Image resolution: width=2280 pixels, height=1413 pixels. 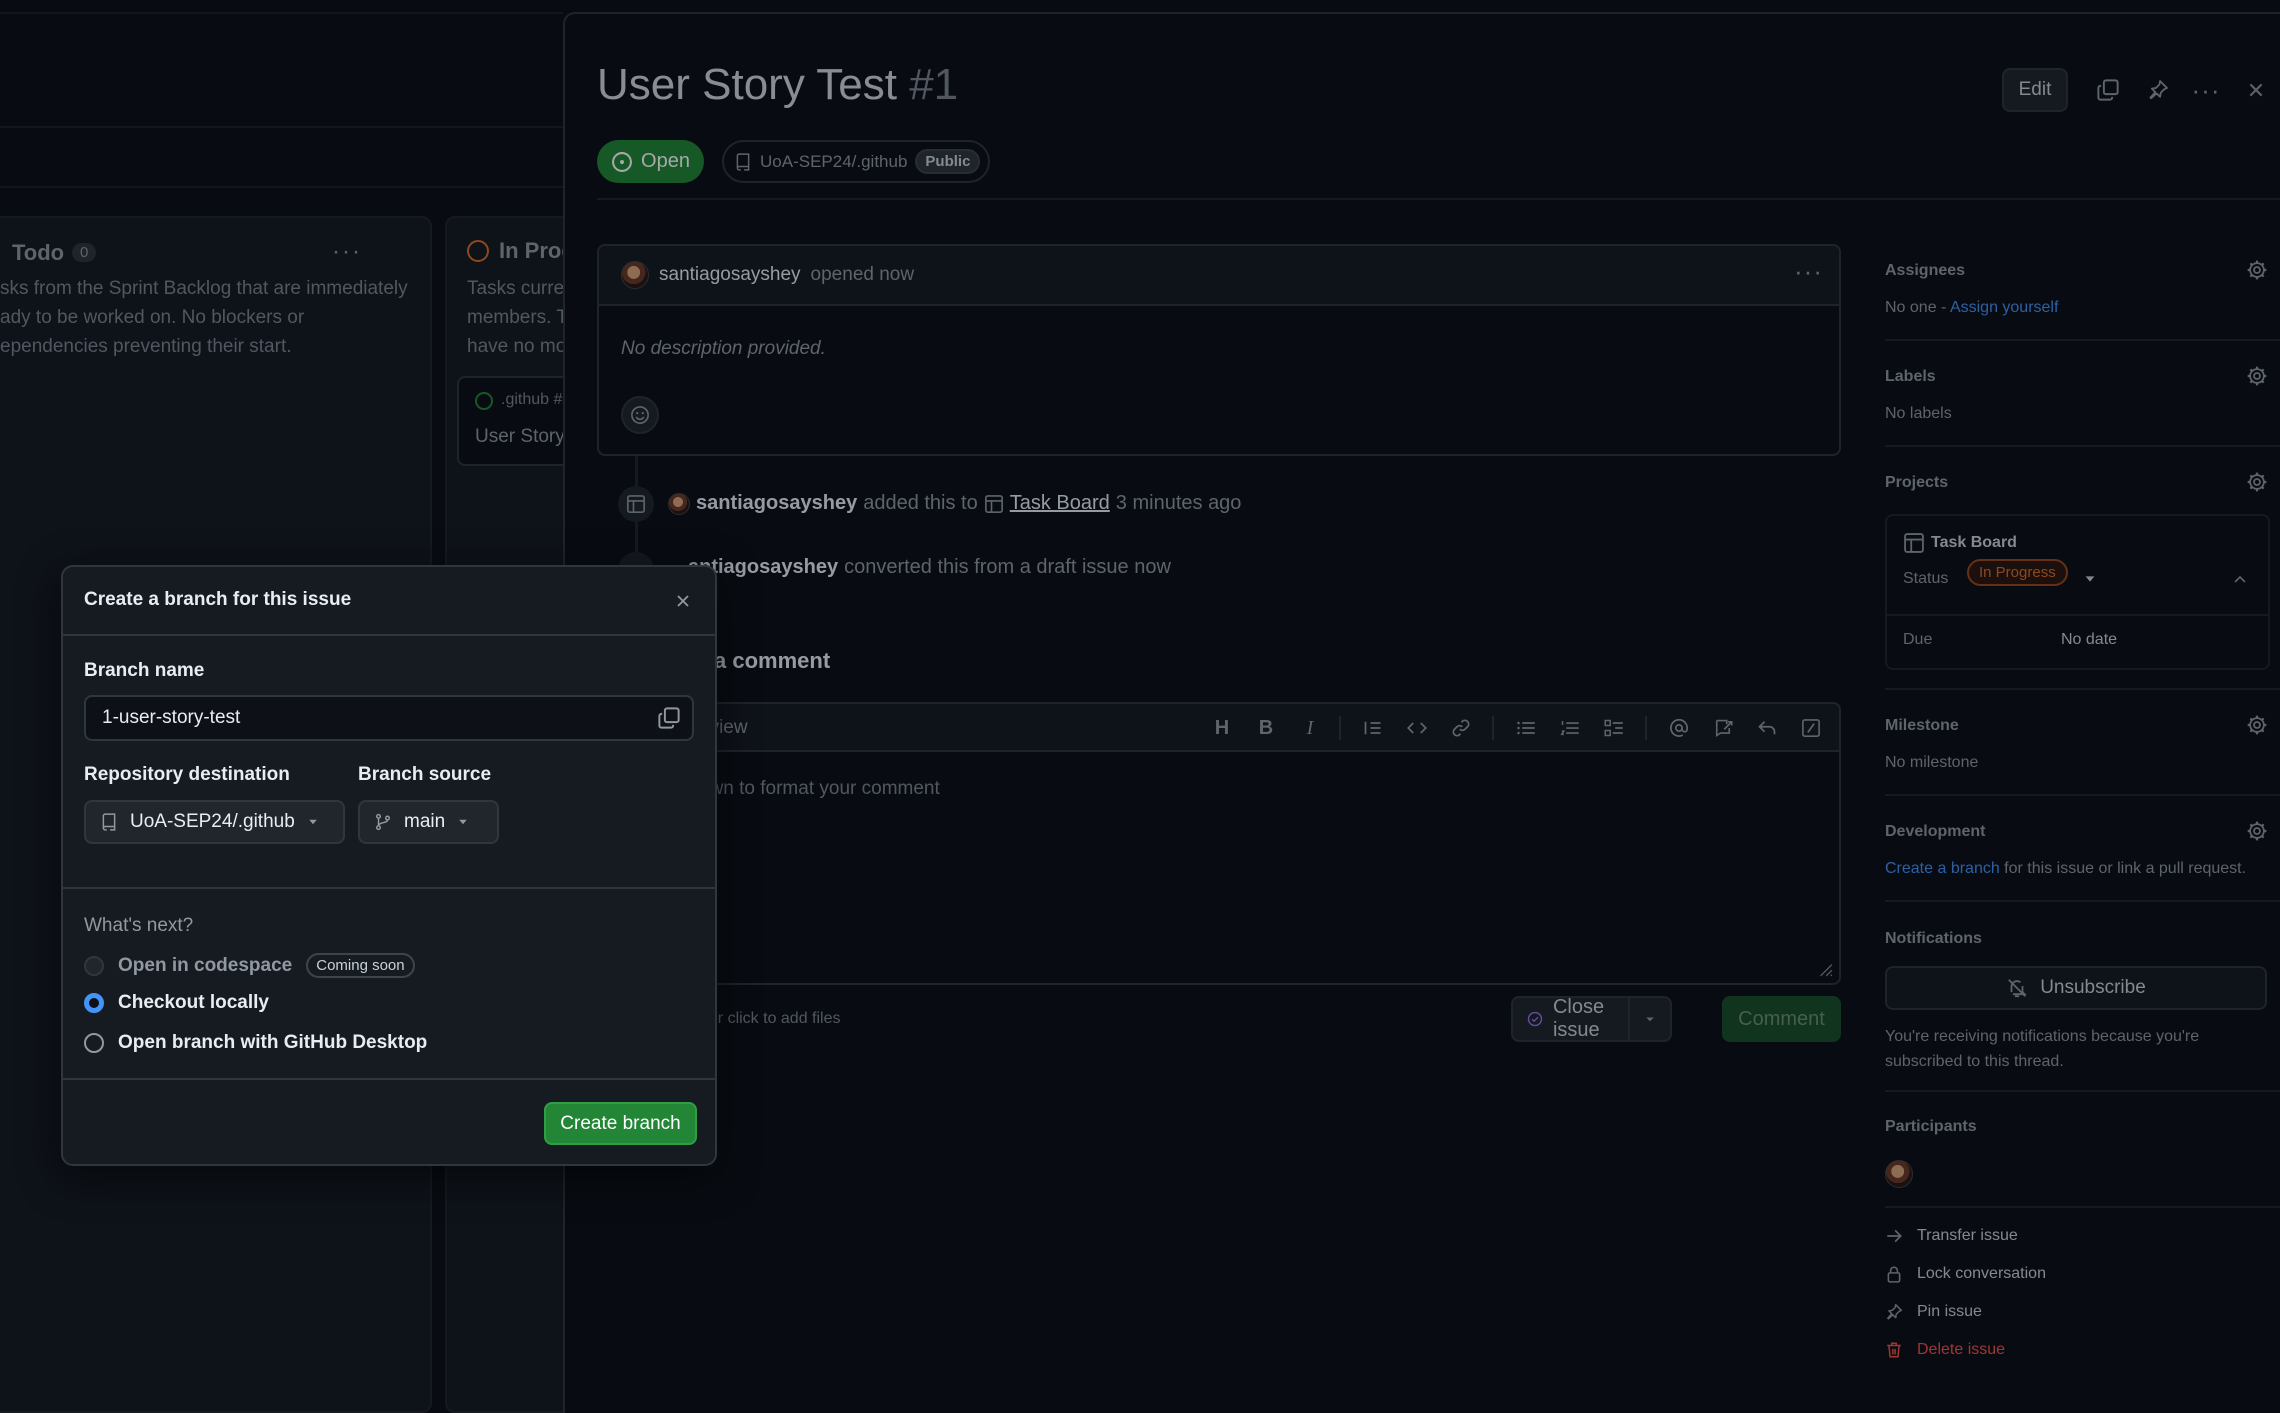 I want to click on more-options-icon: ···, so click(x=2206, y=90).